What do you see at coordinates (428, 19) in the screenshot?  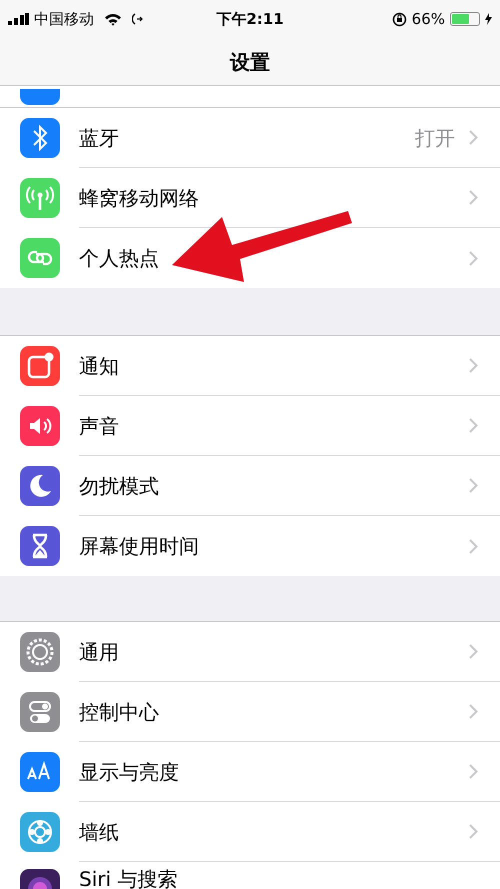 I see `battery-percent: 66%` at bounding box center [428, 19].